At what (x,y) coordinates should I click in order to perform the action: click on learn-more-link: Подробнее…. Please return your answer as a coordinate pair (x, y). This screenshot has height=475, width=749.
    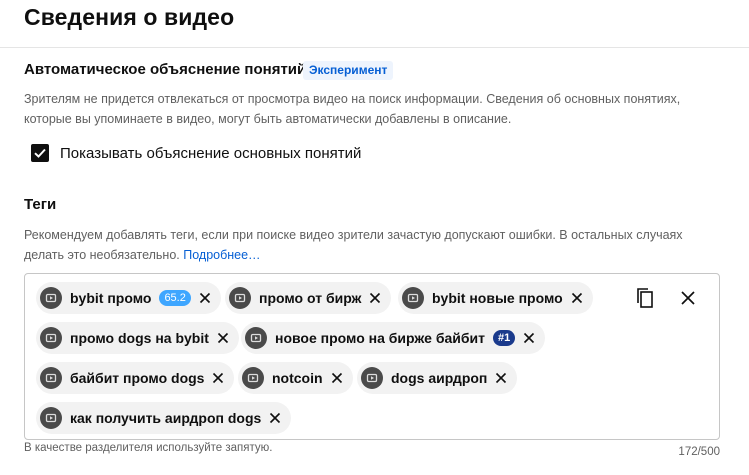
    Looking at the image, I should click on (221, 255).